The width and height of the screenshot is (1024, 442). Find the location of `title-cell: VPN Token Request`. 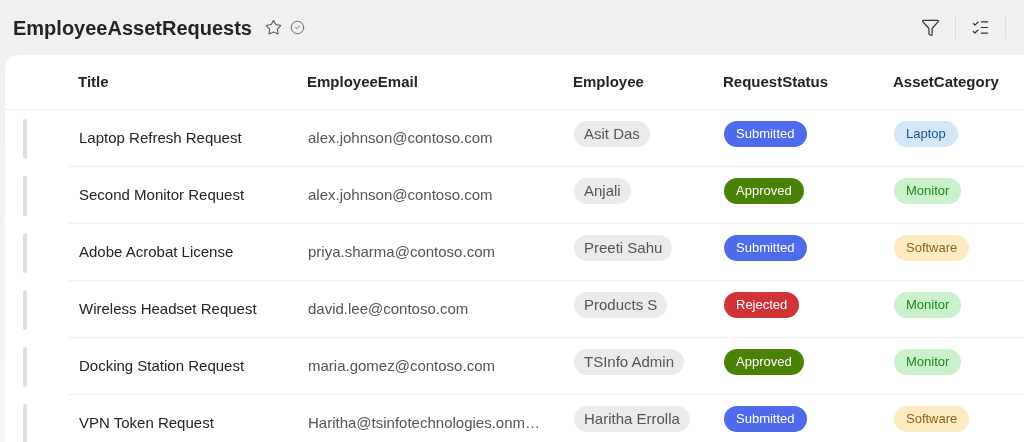

title-cell: VPN Token Request is located at coordinates (146, 422).